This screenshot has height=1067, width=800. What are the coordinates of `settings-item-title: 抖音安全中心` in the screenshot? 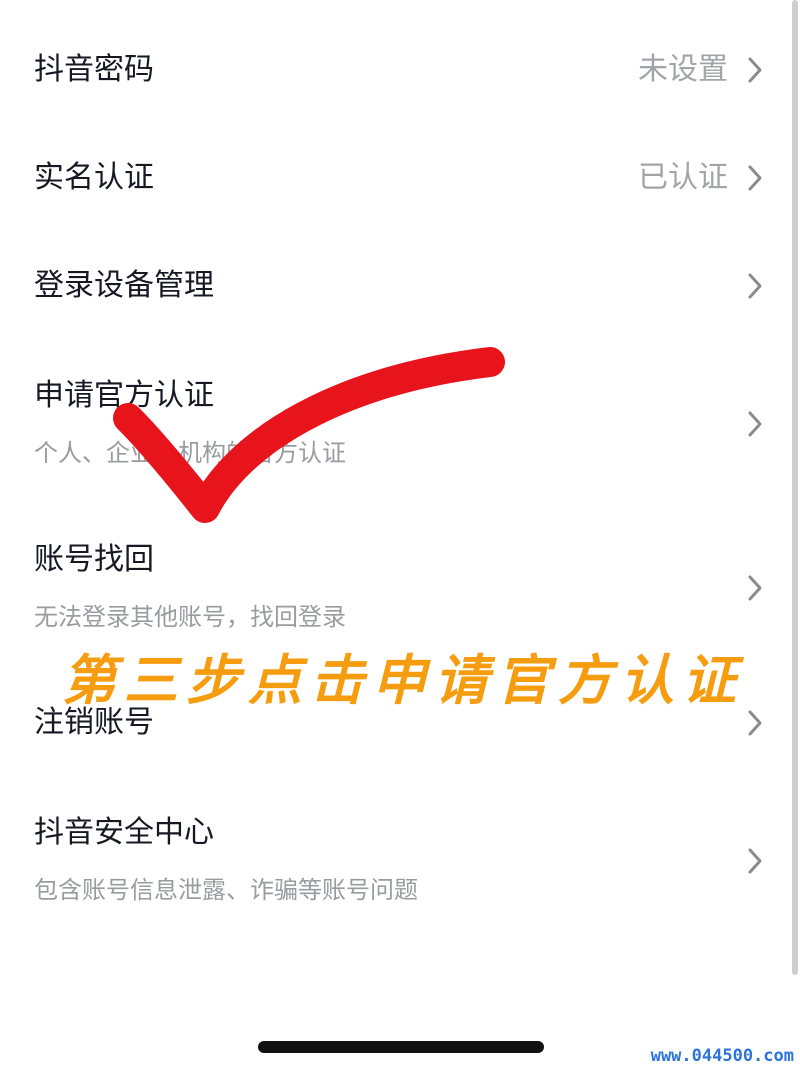 It's located at (124, 832).